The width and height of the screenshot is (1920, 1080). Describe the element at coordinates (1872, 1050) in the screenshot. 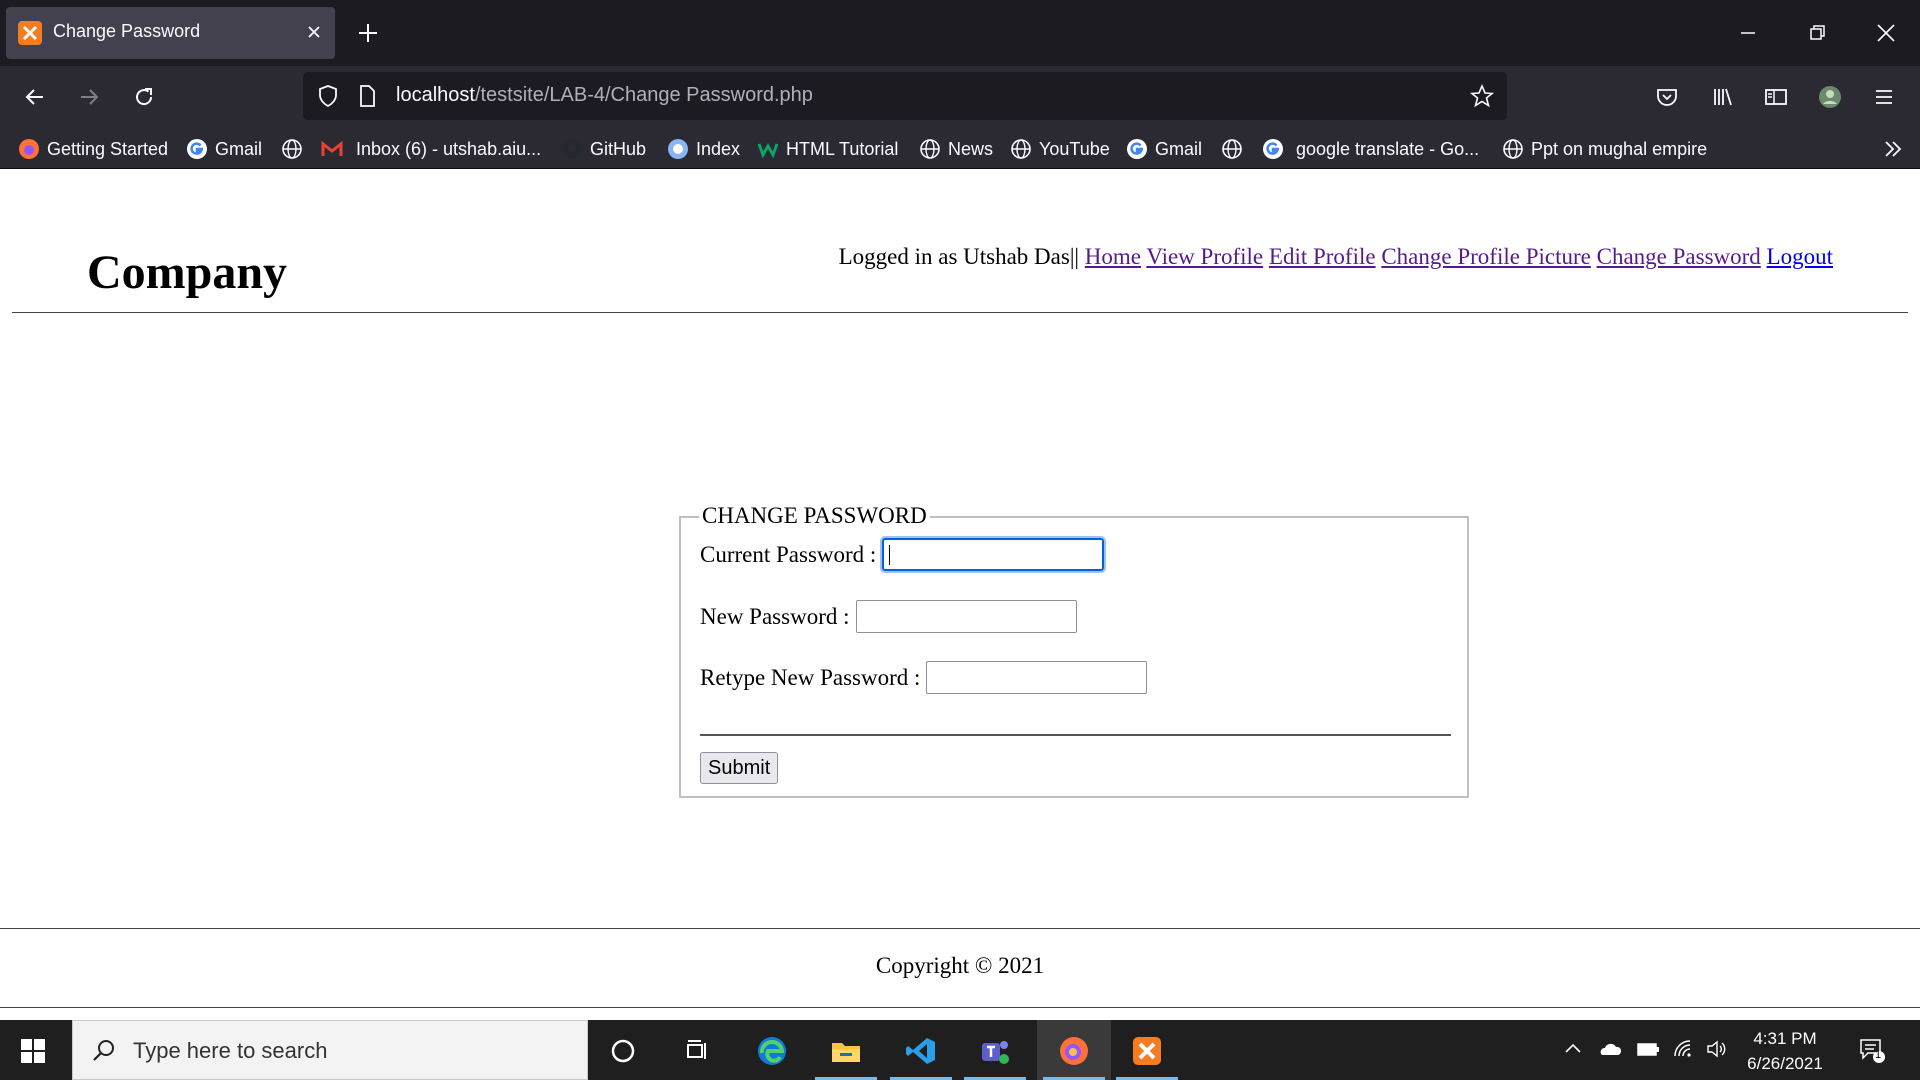

I see `notification-center-icon: 1` at that location.